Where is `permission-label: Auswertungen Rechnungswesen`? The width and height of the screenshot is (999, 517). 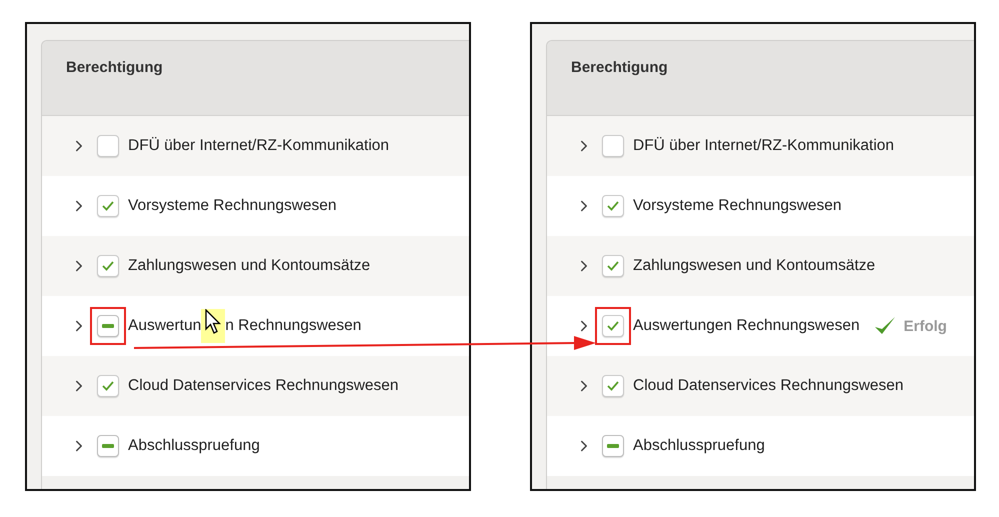 permission-label: Auswertungen Rechnungswesen is located at coordinates (746, 326).